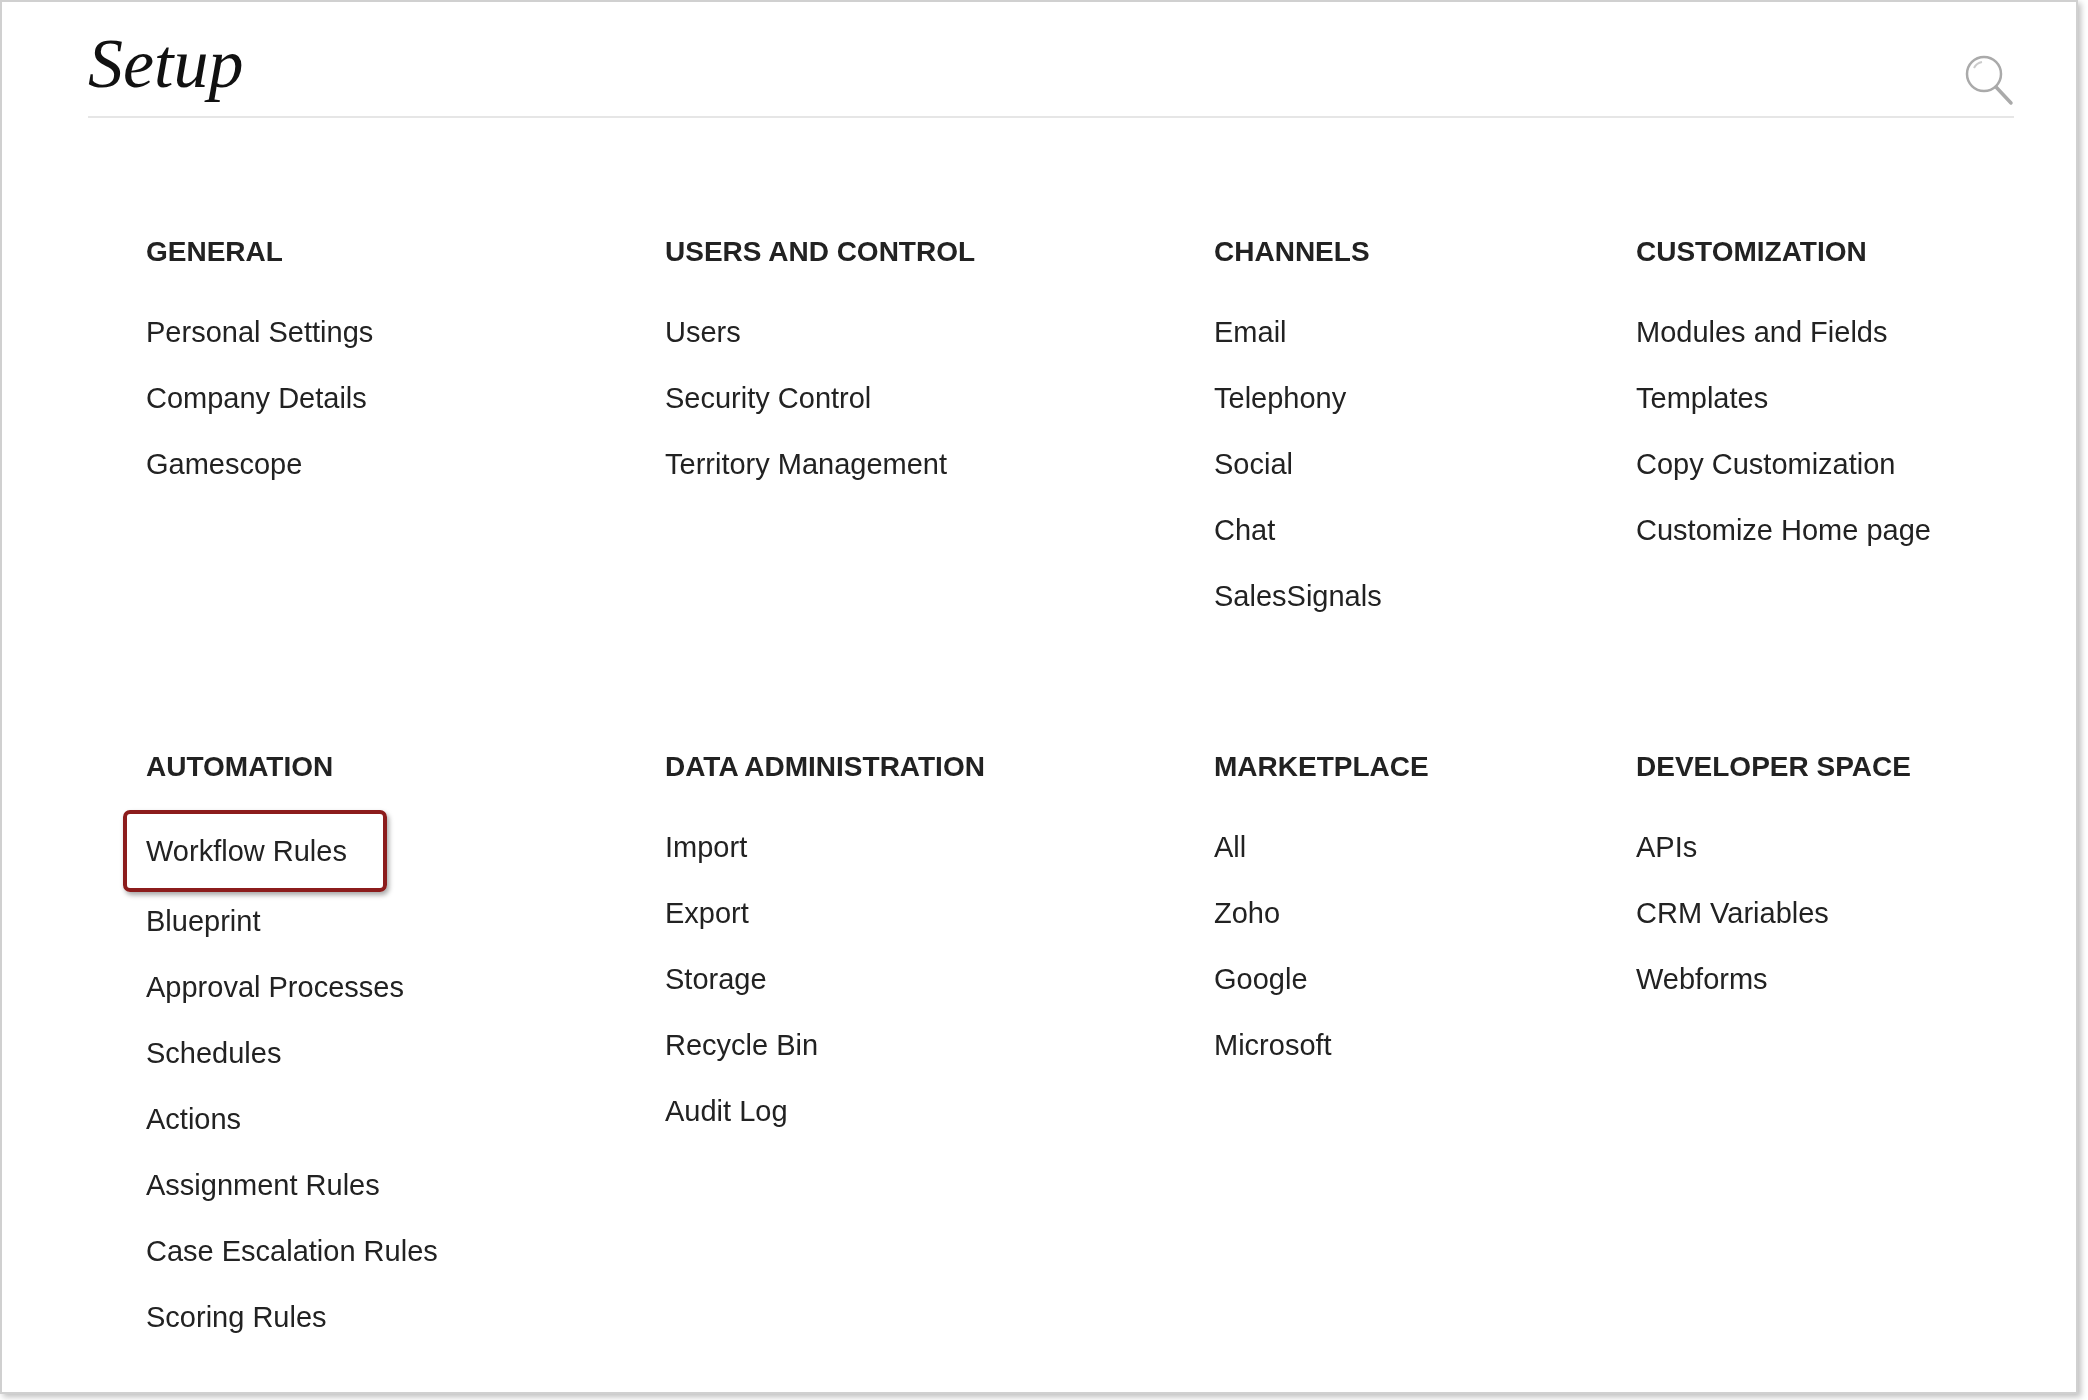 Image resolution: width=2088 pixels, height=1400 pixels. What do you see at coordinates (1783, 530) in the screenshot?
I see `setup-link: Customize Home page` at bounding box center [1783, 530].